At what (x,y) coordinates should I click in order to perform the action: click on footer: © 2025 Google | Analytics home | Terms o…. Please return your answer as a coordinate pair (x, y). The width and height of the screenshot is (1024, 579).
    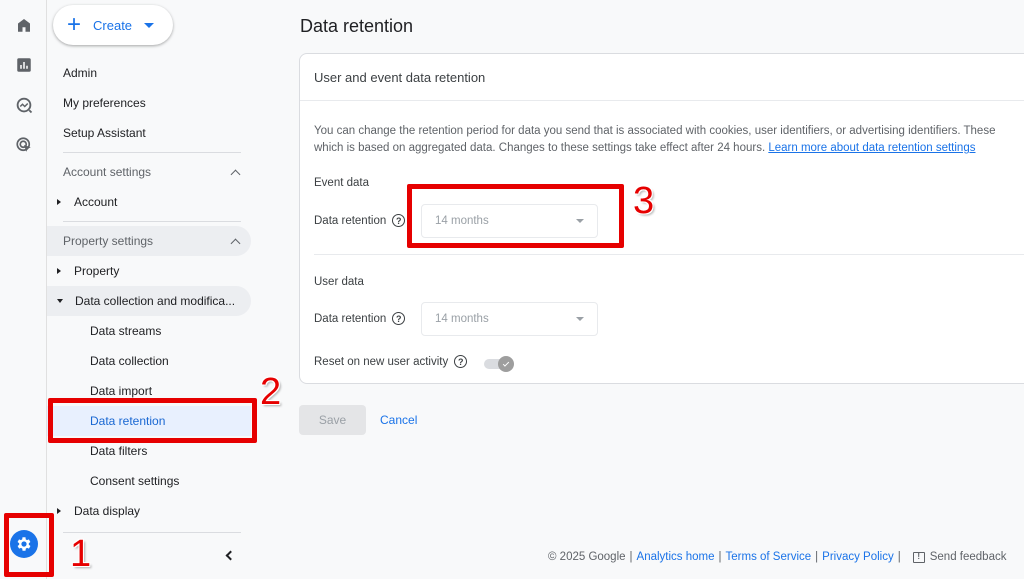
    Looking at the image, I should click on (777, 557).